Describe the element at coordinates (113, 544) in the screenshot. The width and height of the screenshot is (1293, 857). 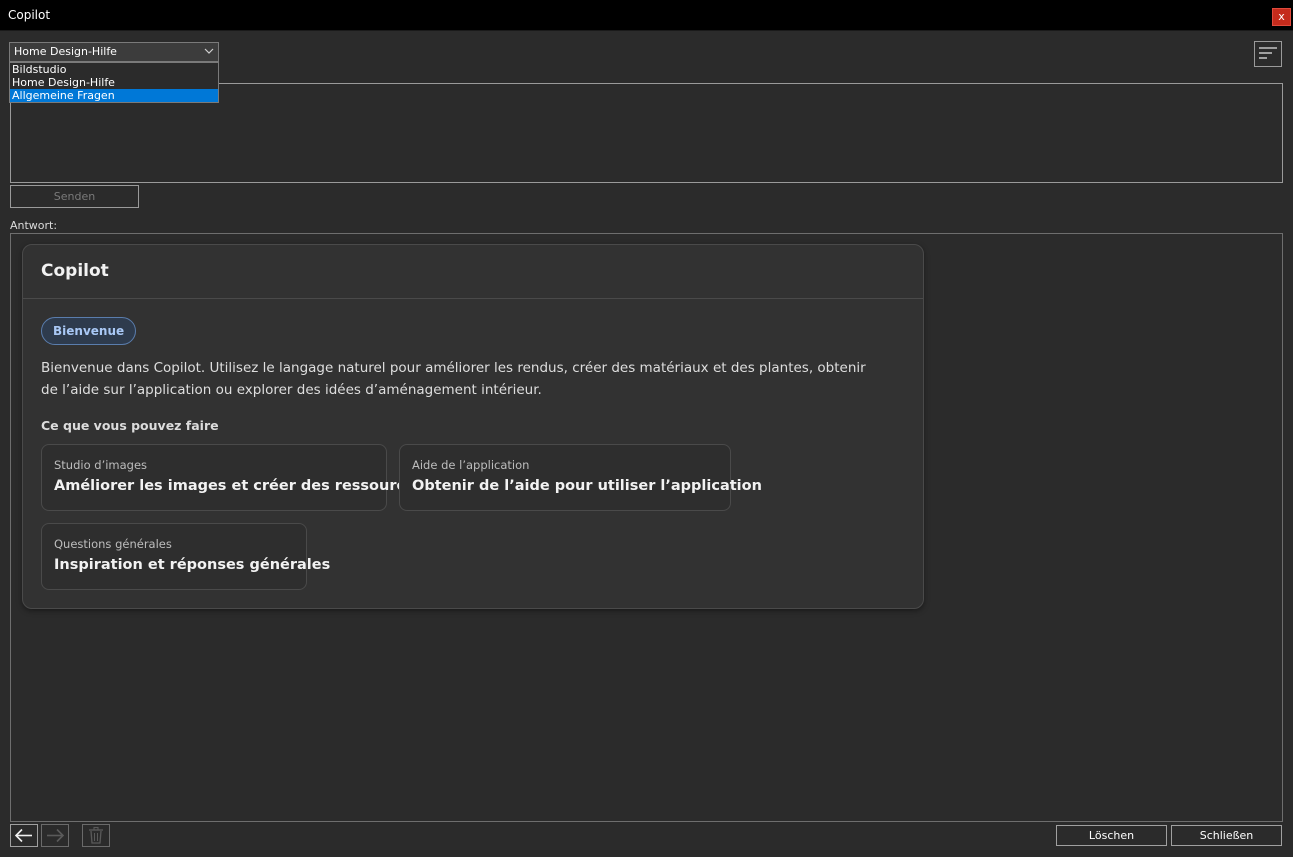
I see `tile-category: Questions générales` at that location.